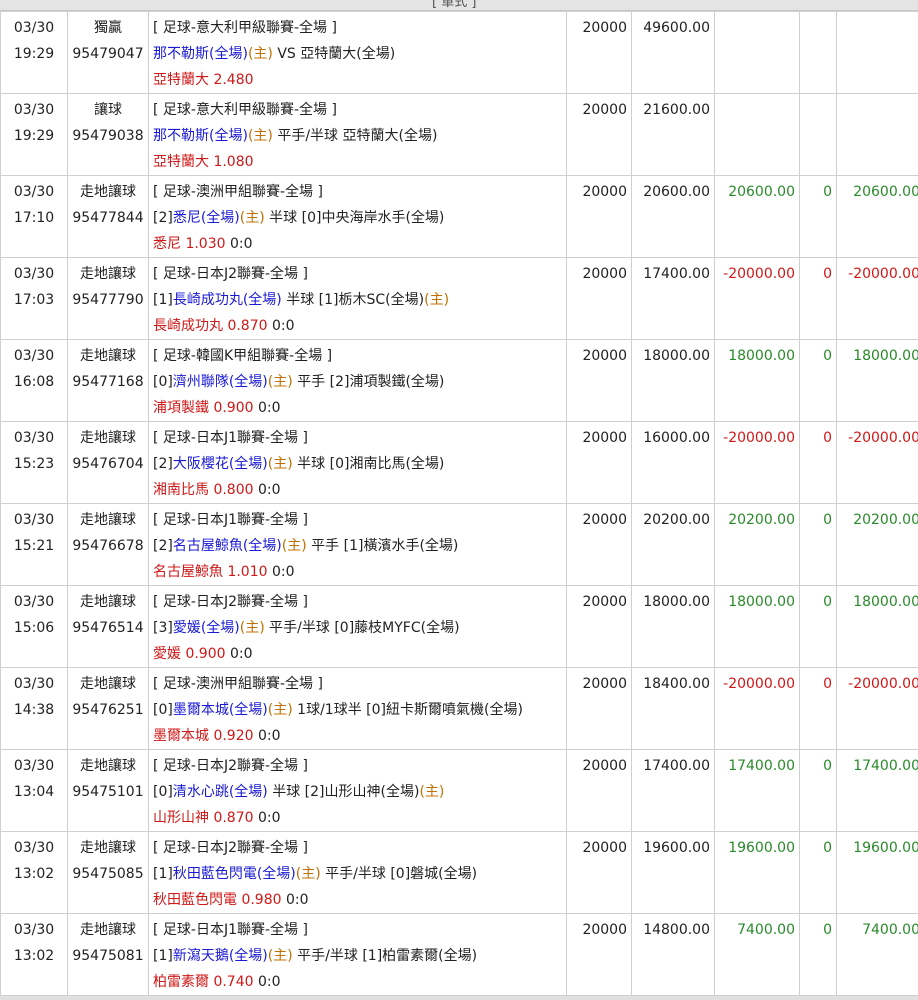  Describe the element at coordinates (359, 408) in the screenshot. I see `pick-line: 浦項製鐵 0.900 0:0` at that location.